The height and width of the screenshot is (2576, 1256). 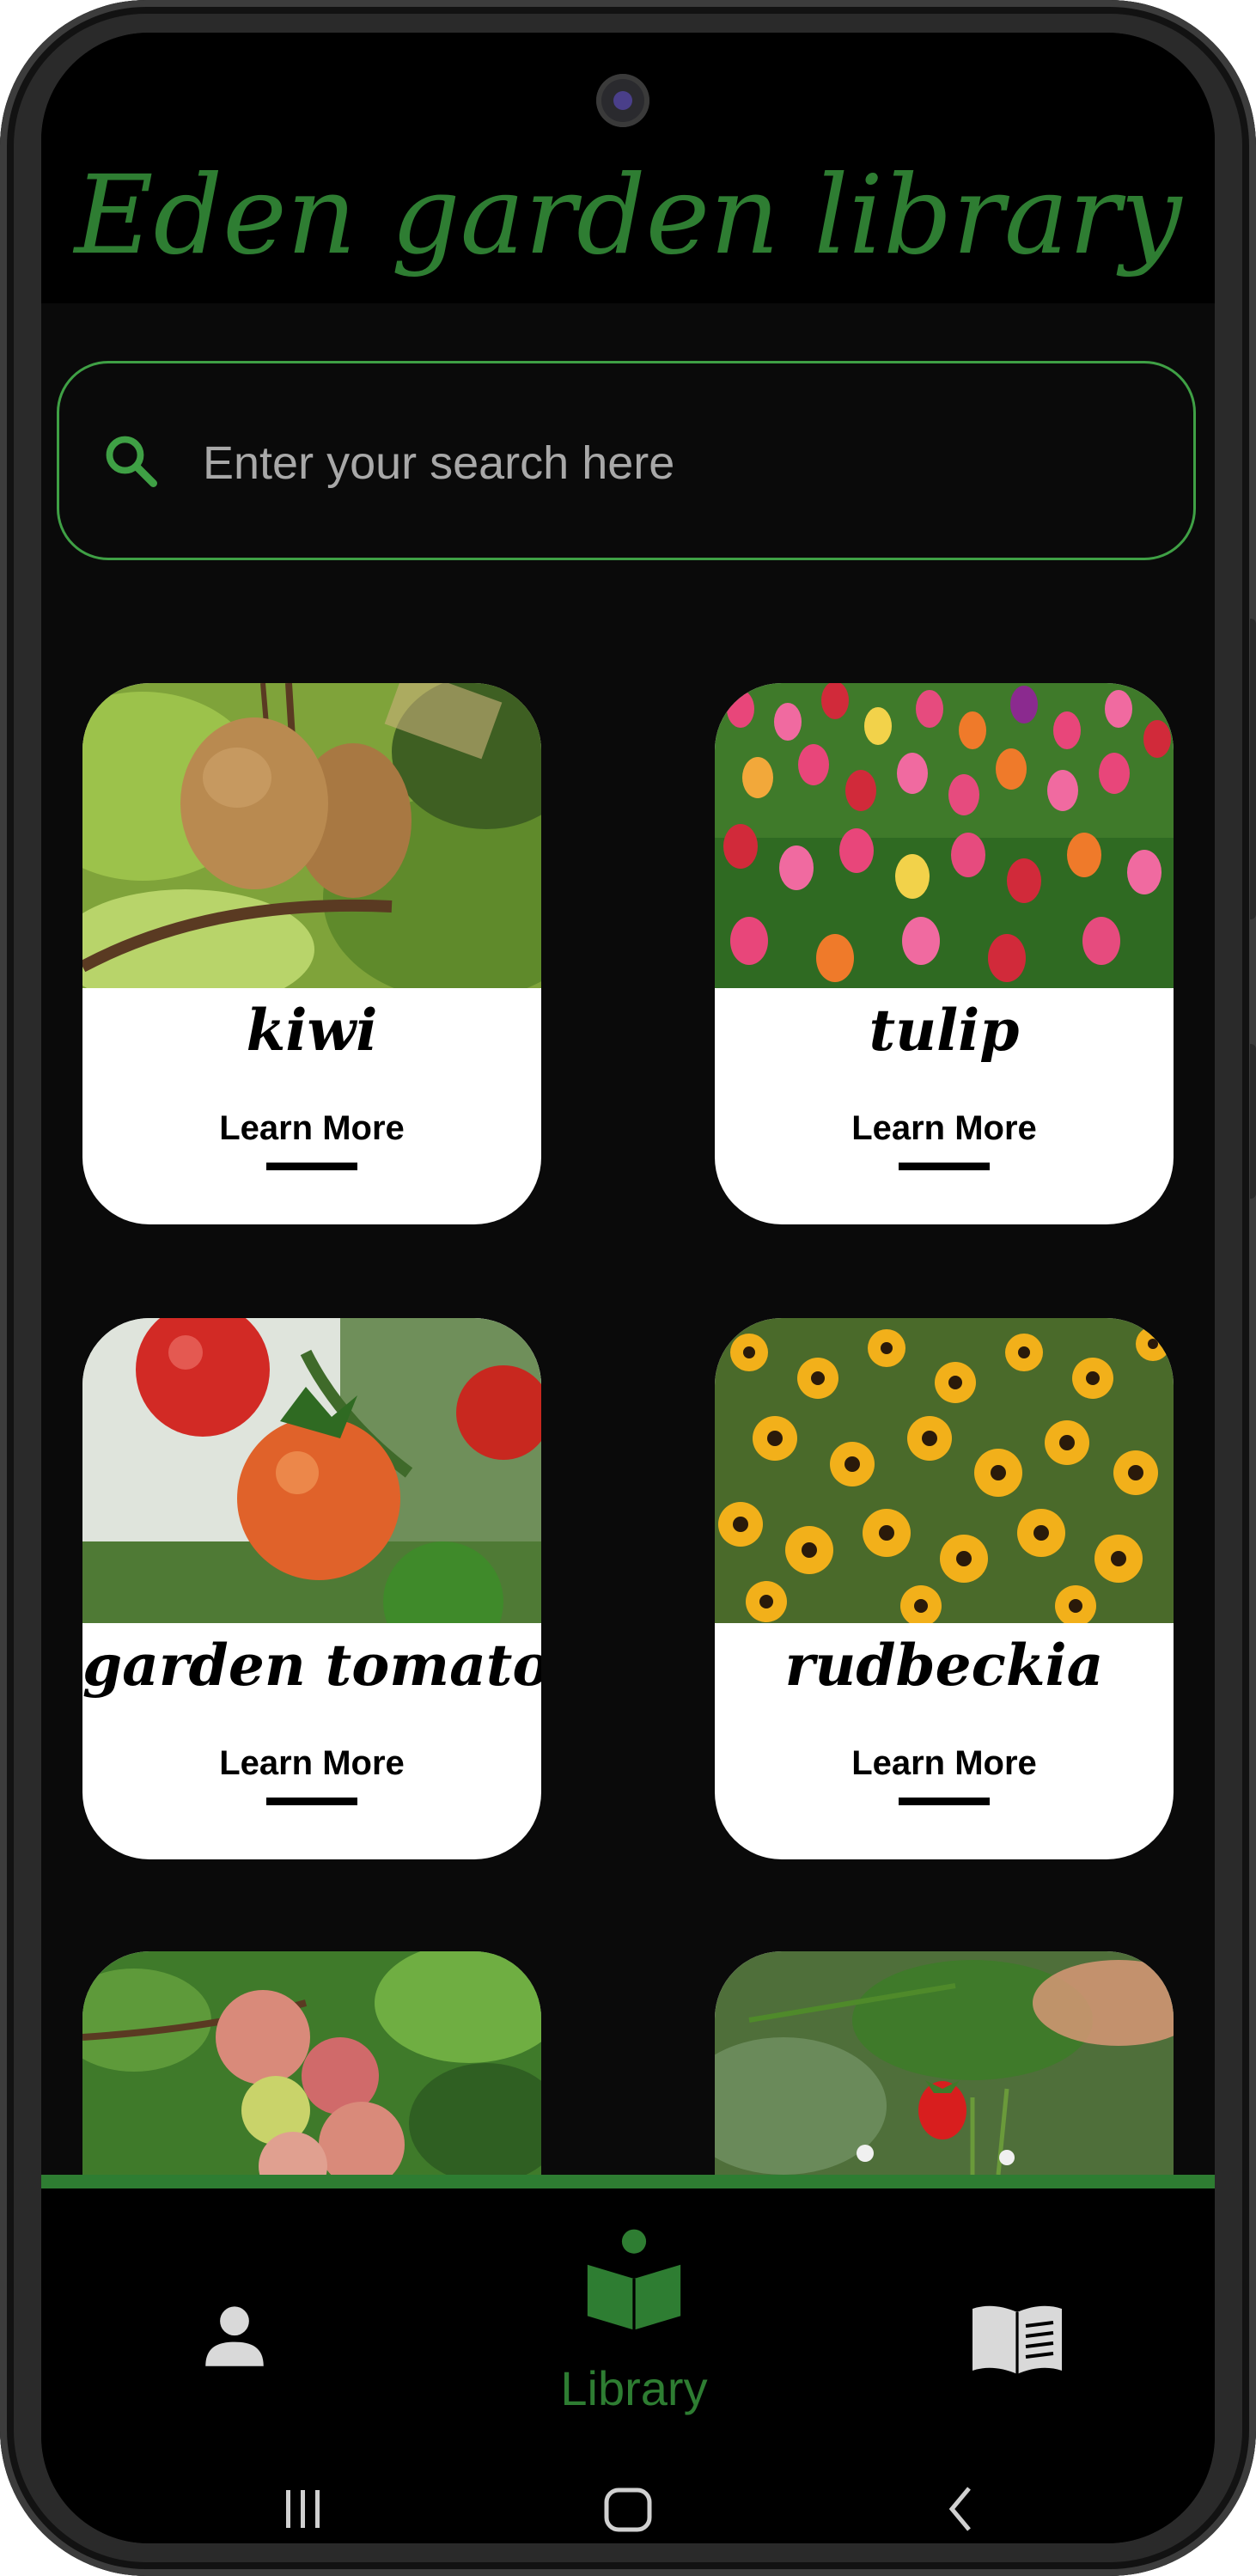 What do you see at coordinates (131, 462) in the screenshot?
I see `search-icon` at bounding box center [131, 462].